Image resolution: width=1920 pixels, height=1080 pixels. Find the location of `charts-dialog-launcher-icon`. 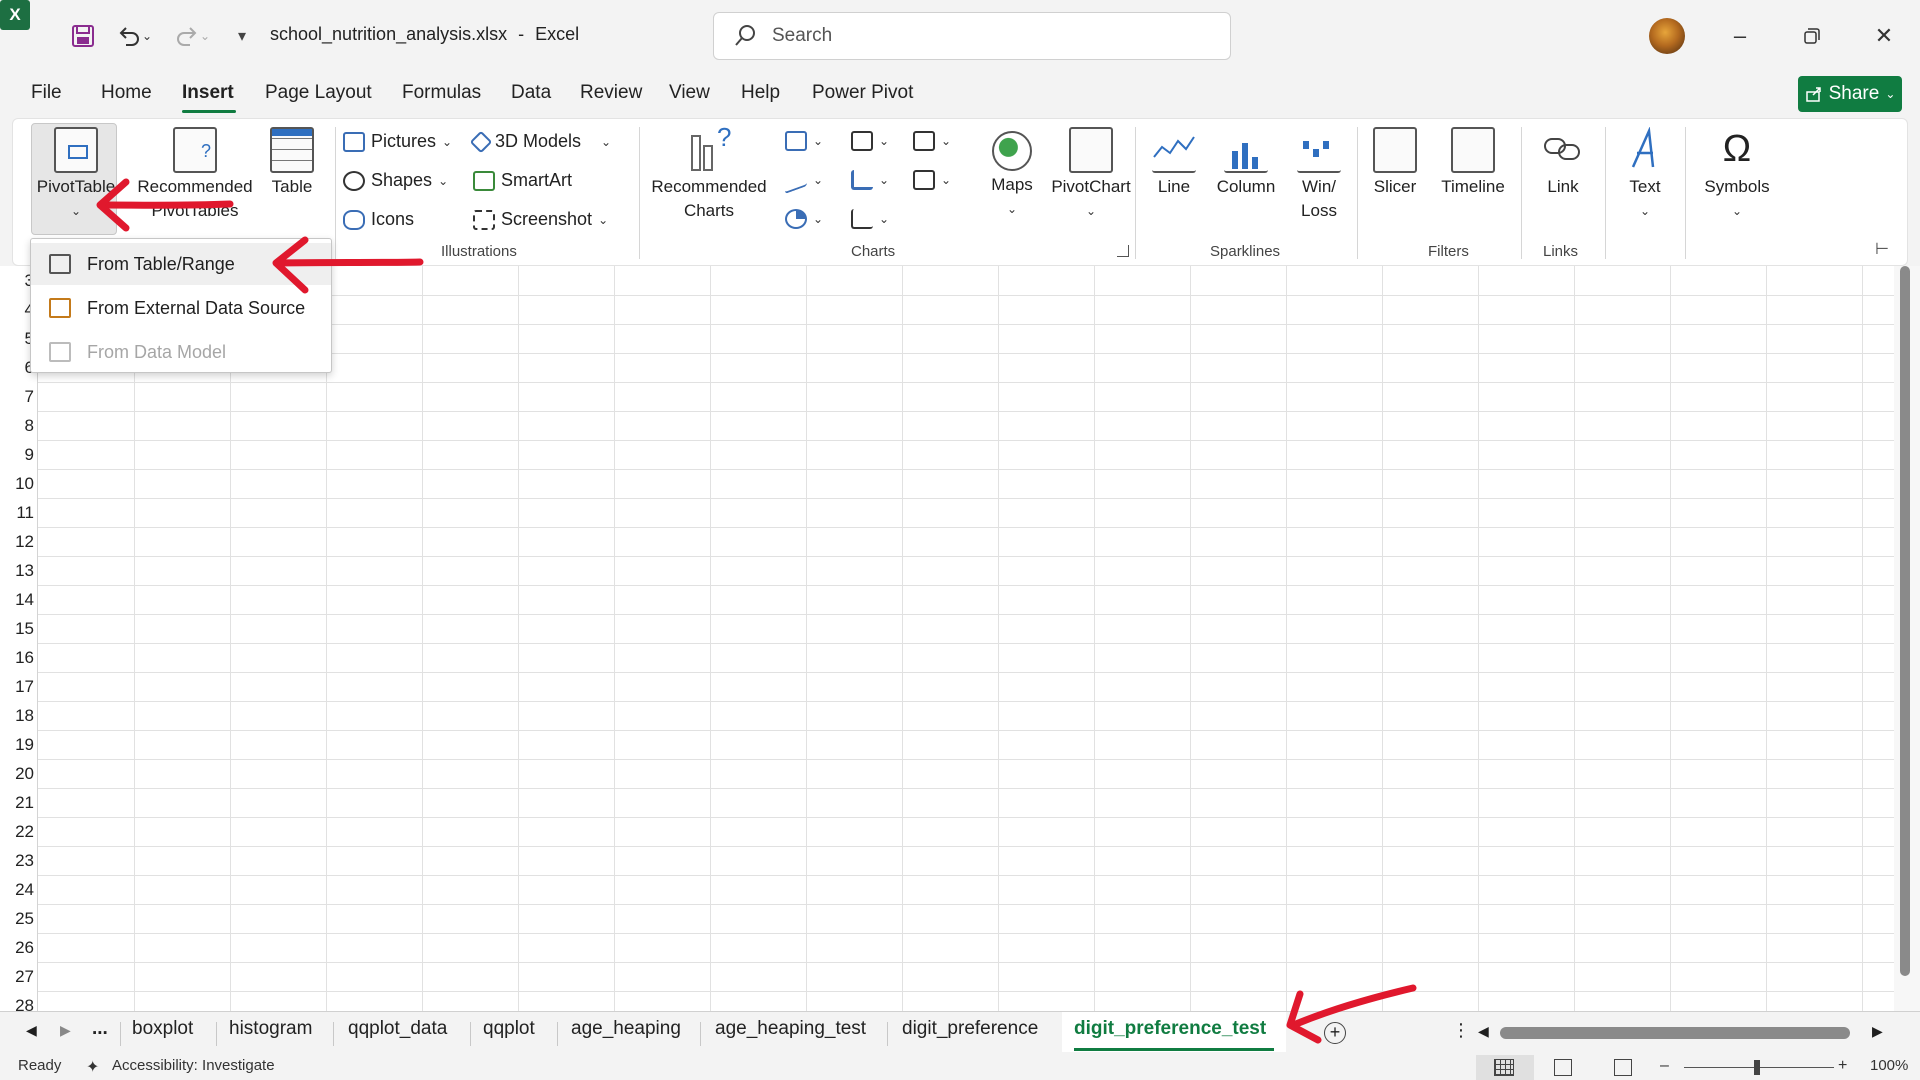

charts-dialog-launcher-icon is located at coordinates (1123, 251).